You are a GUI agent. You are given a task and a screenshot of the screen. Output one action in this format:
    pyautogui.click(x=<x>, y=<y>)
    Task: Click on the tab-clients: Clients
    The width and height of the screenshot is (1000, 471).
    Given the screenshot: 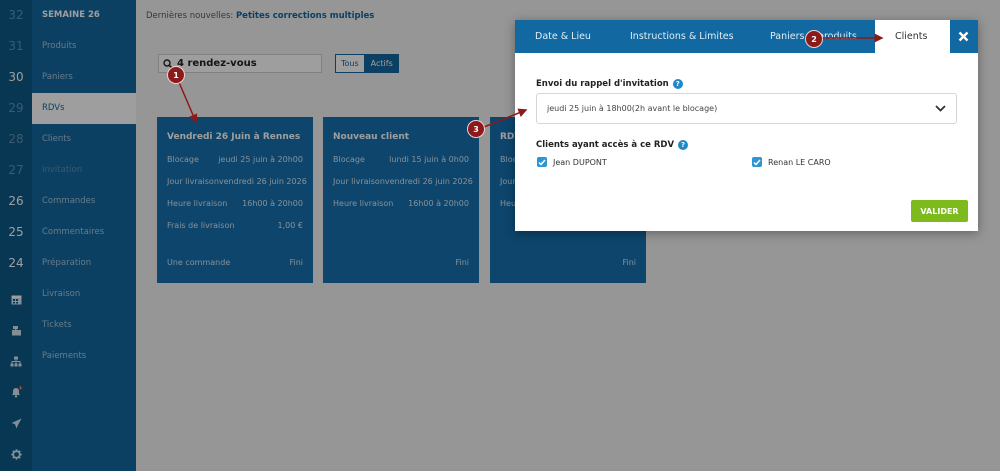 What is the action you would take?
    pyautogui.click(x=912, y=36)
    